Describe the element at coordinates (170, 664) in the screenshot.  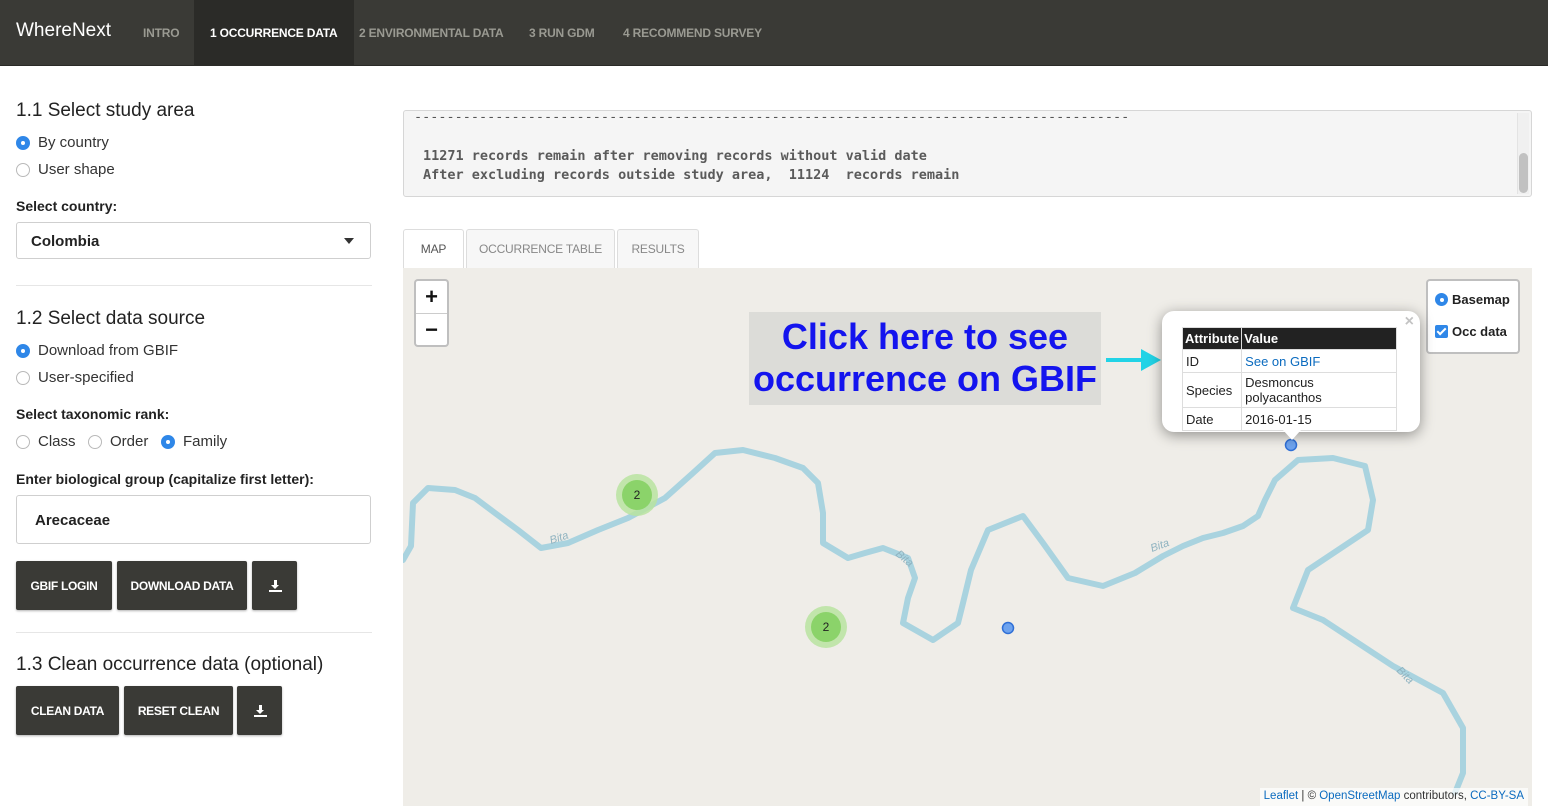
I see `section-title-clean-data: 1.3 Clean occurrence data (optional)` at that location.